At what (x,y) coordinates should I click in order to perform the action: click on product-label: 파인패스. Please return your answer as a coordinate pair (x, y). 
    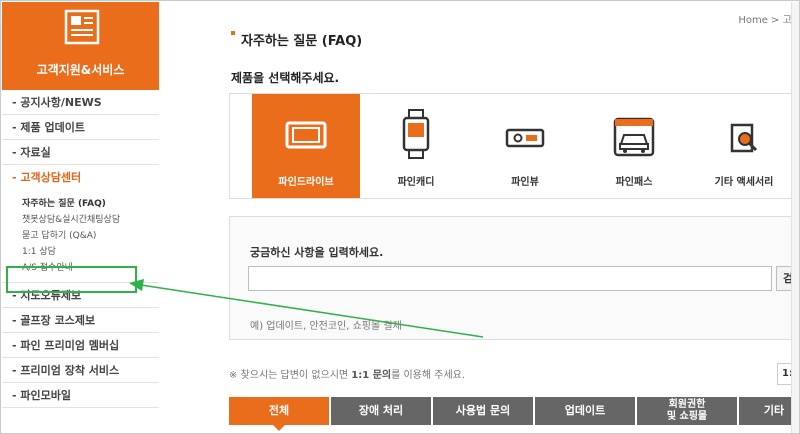
    Looking at the image, I should click on (634, 182).